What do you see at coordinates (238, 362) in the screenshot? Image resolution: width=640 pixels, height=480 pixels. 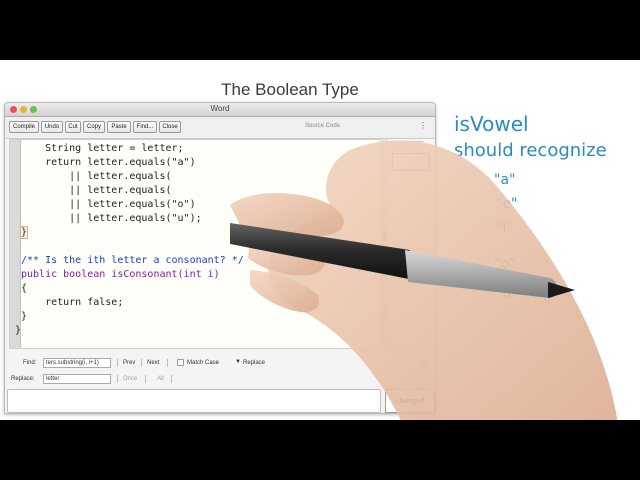 I see `replace-toggle-triangle-icon: ▼` at bounding box center [238, 362].